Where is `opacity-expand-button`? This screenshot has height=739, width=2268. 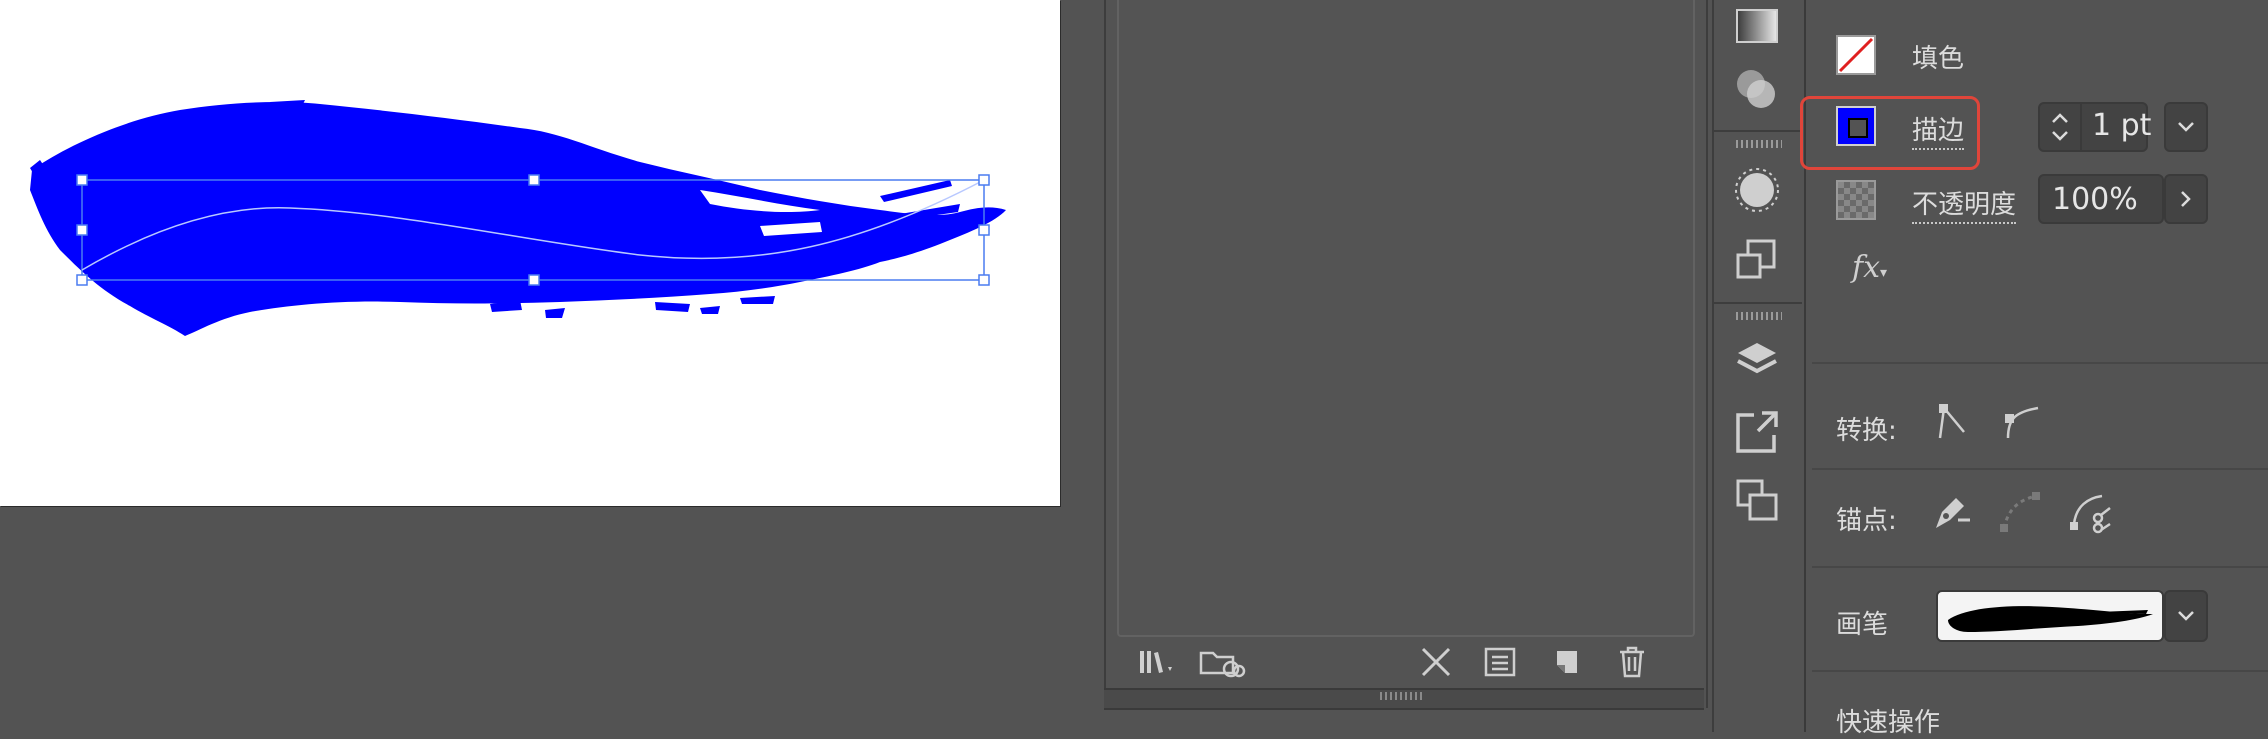
opacity-expand-button is located at coordinates (2186, 199).